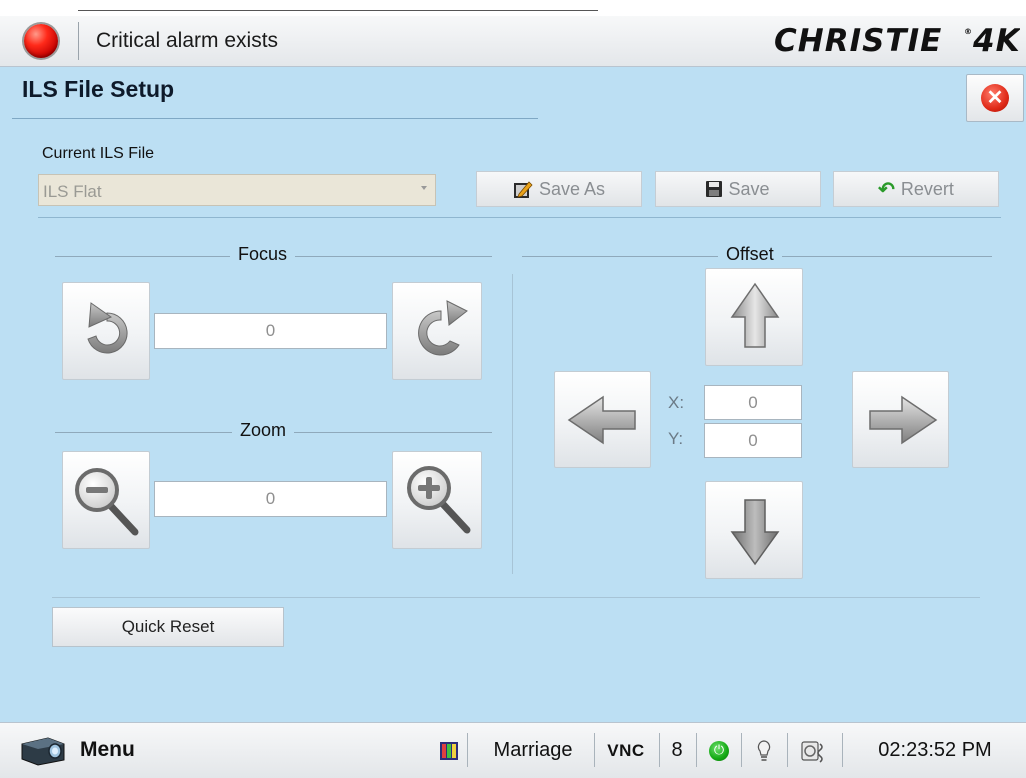  I want to click on close-button: ✕, so click(995, 98).